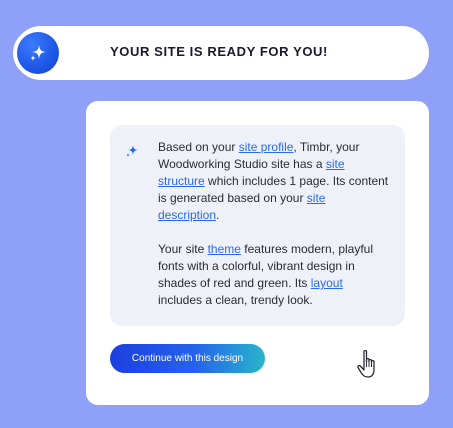 Image resolution: width=453 pixels, height=428 pixels. Describe the element at coordinates (235, 300) in the screenshot. I see `text-fragment: includes a clean, trendy look.` at that location.